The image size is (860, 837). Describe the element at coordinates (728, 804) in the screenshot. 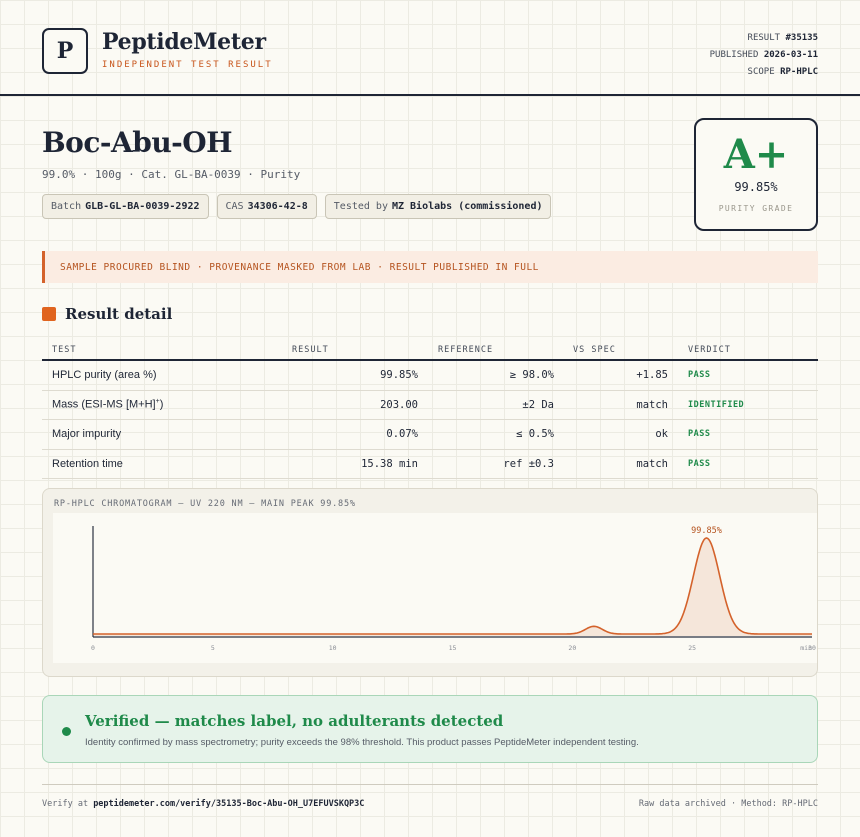

I see `footer-archive: Raw data archived · Method: RP-HPLC` at that location.